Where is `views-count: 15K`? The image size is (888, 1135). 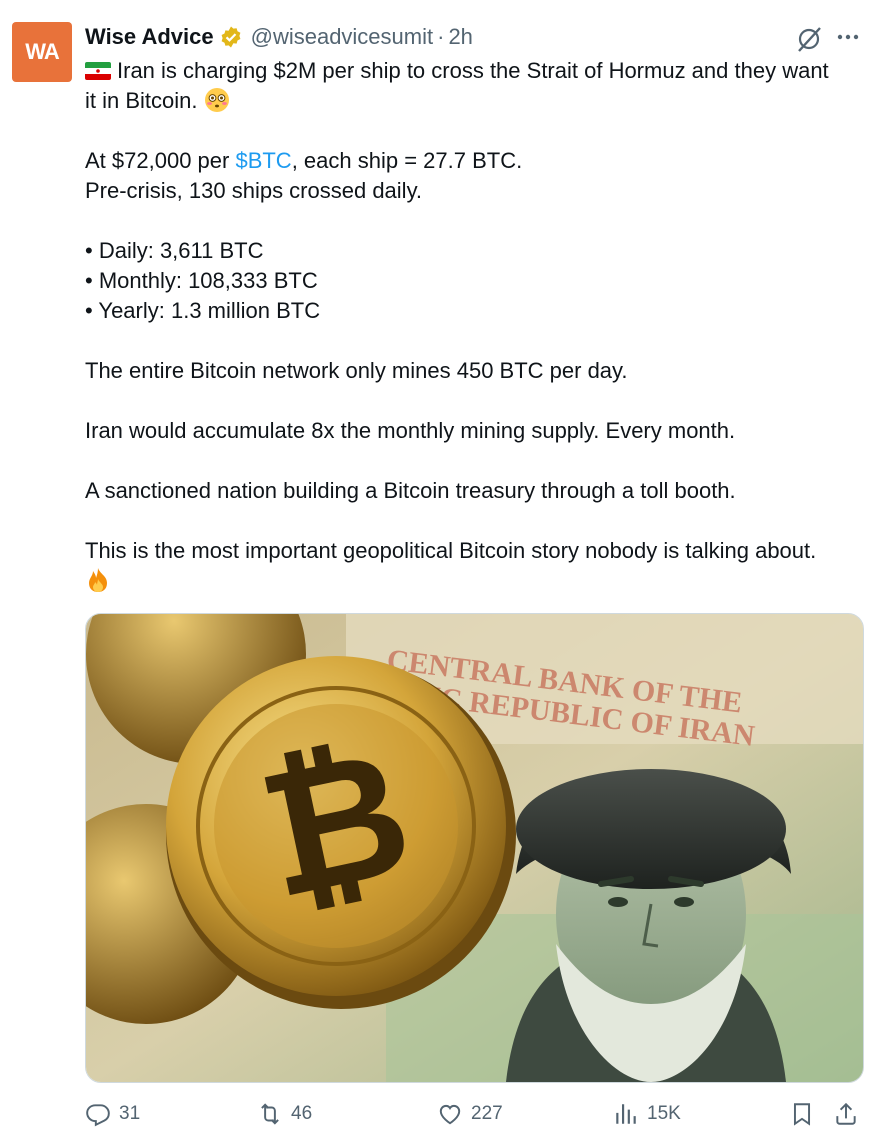
views-count: 15K is located at coordinates (664, 1113).